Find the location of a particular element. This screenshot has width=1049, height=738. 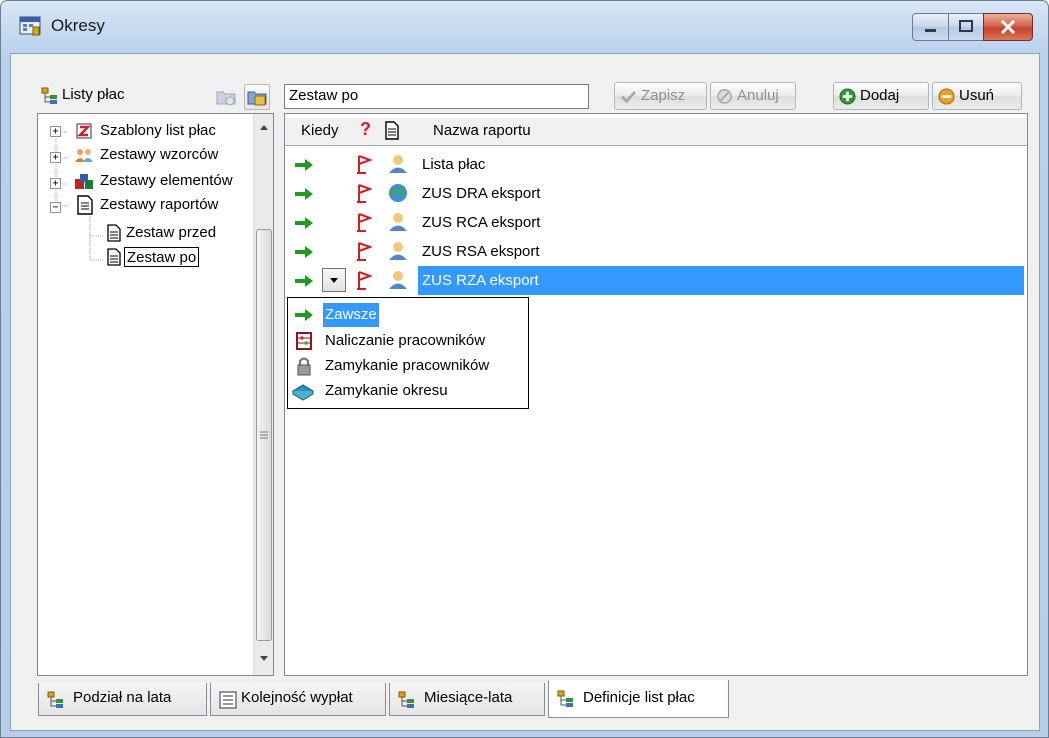

maximize-button is located at coordinates (966, 27).